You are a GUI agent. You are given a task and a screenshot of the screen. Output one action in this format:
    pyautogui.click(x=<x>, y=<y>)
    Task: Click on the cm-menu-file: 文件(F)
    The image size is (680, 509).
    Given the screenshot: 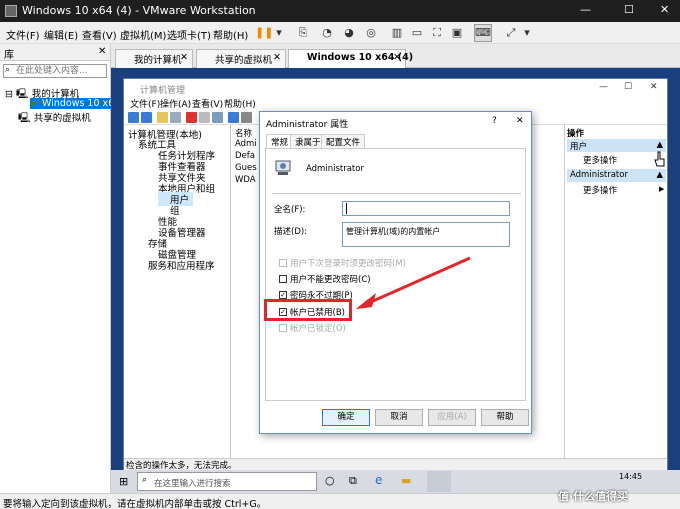 What is the action you would take?
    pyautogui.click(x=145, y=103)
    